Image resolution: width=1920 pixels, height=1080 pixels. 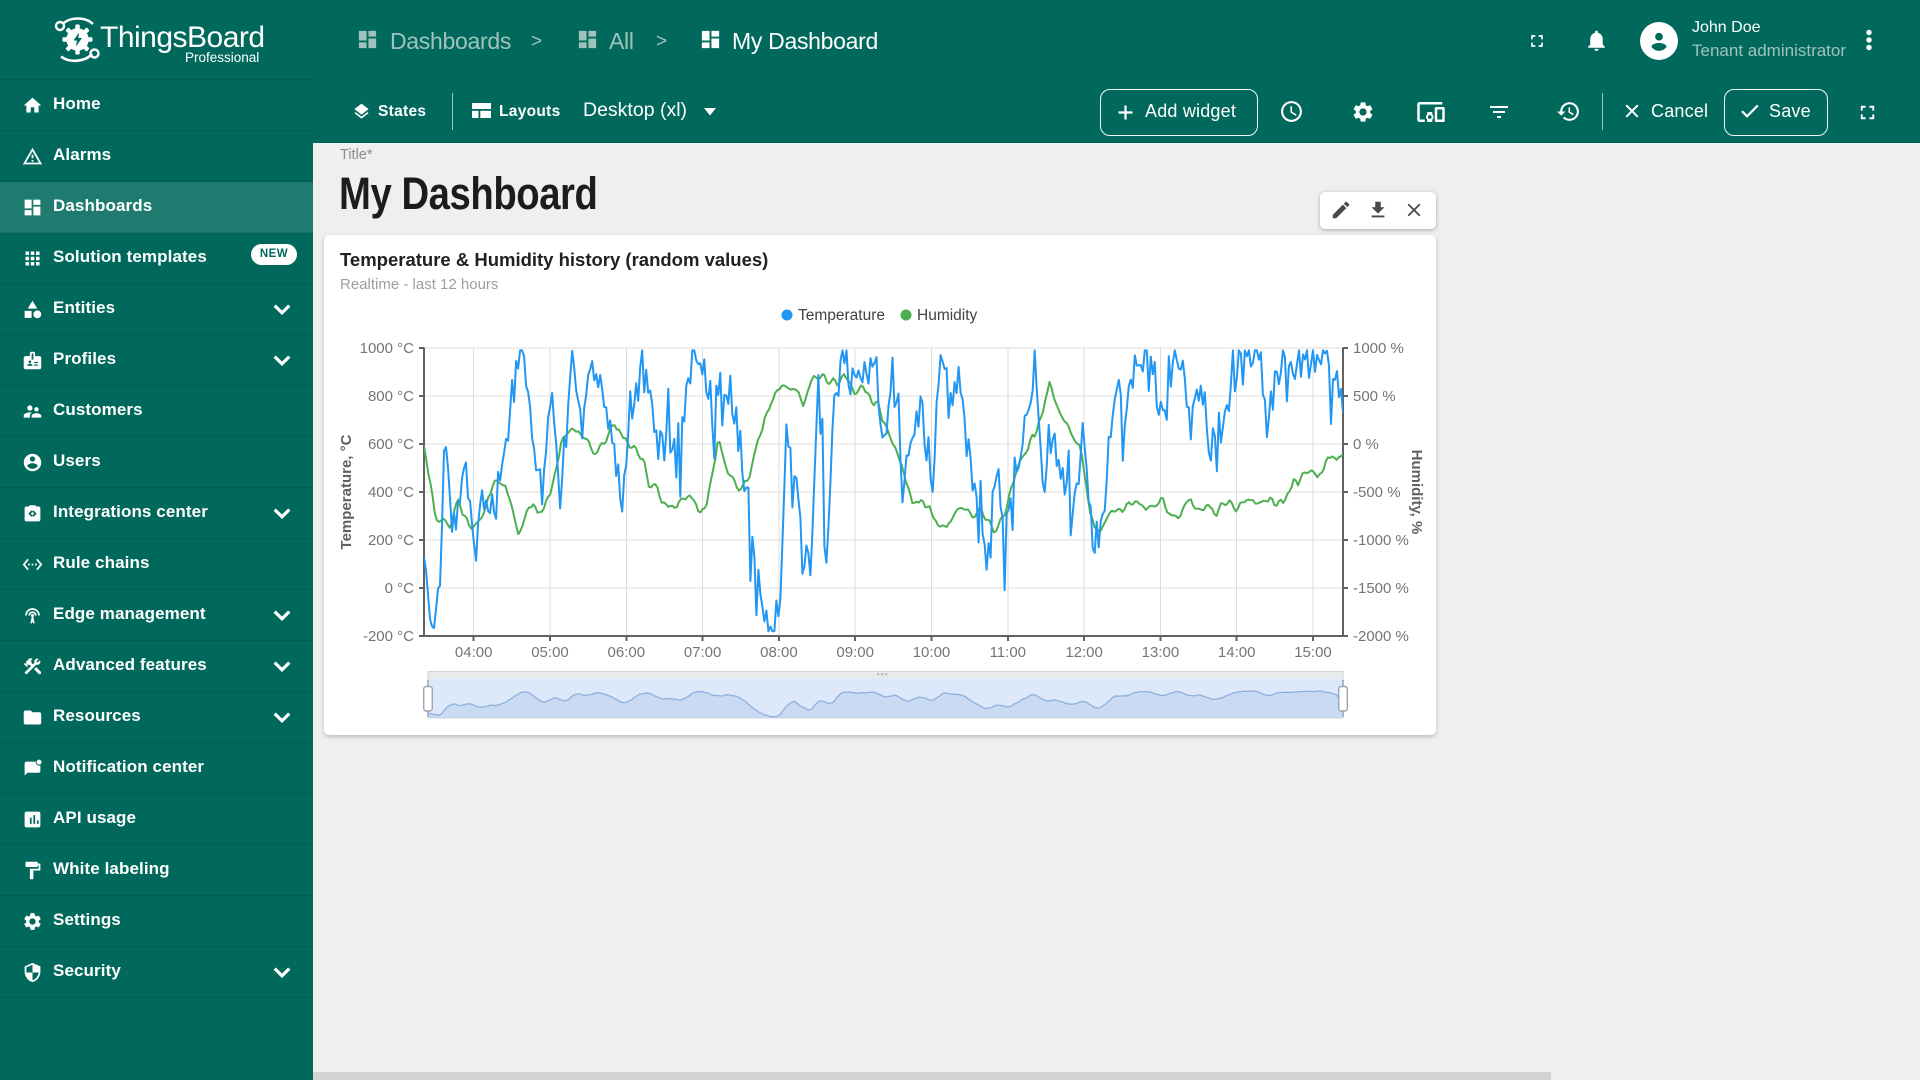 I want to click on svg-text: 04:00, so click(x=474, y=652).